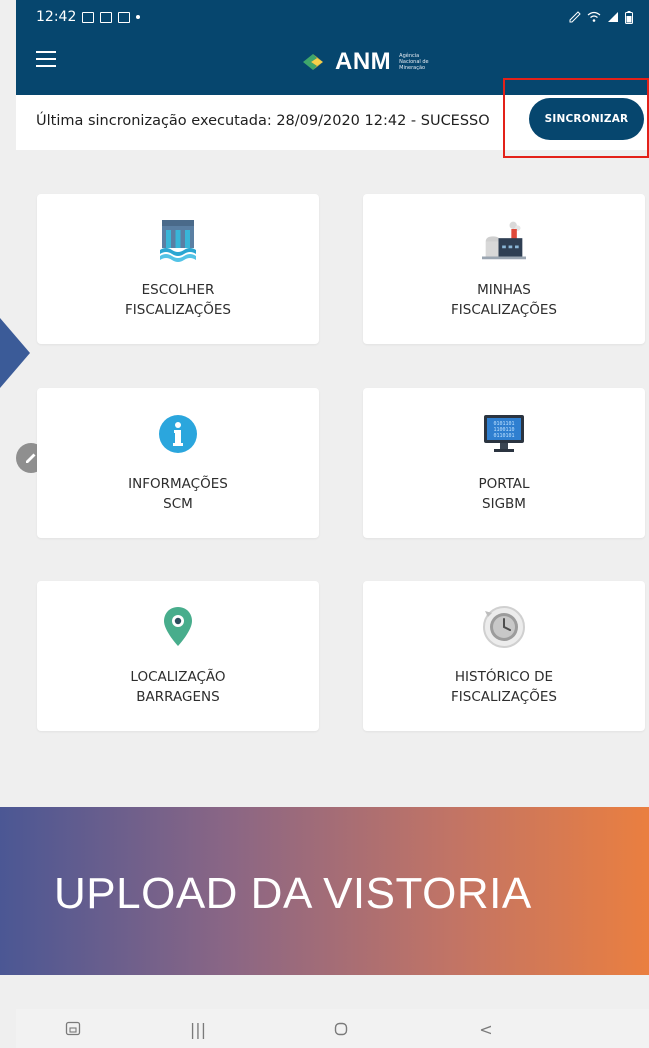 This screenshot has width=649, height=1048. Describe the element at coordinates (15, 353) in the screenshot. I see `side-arrow-icon` at that location.